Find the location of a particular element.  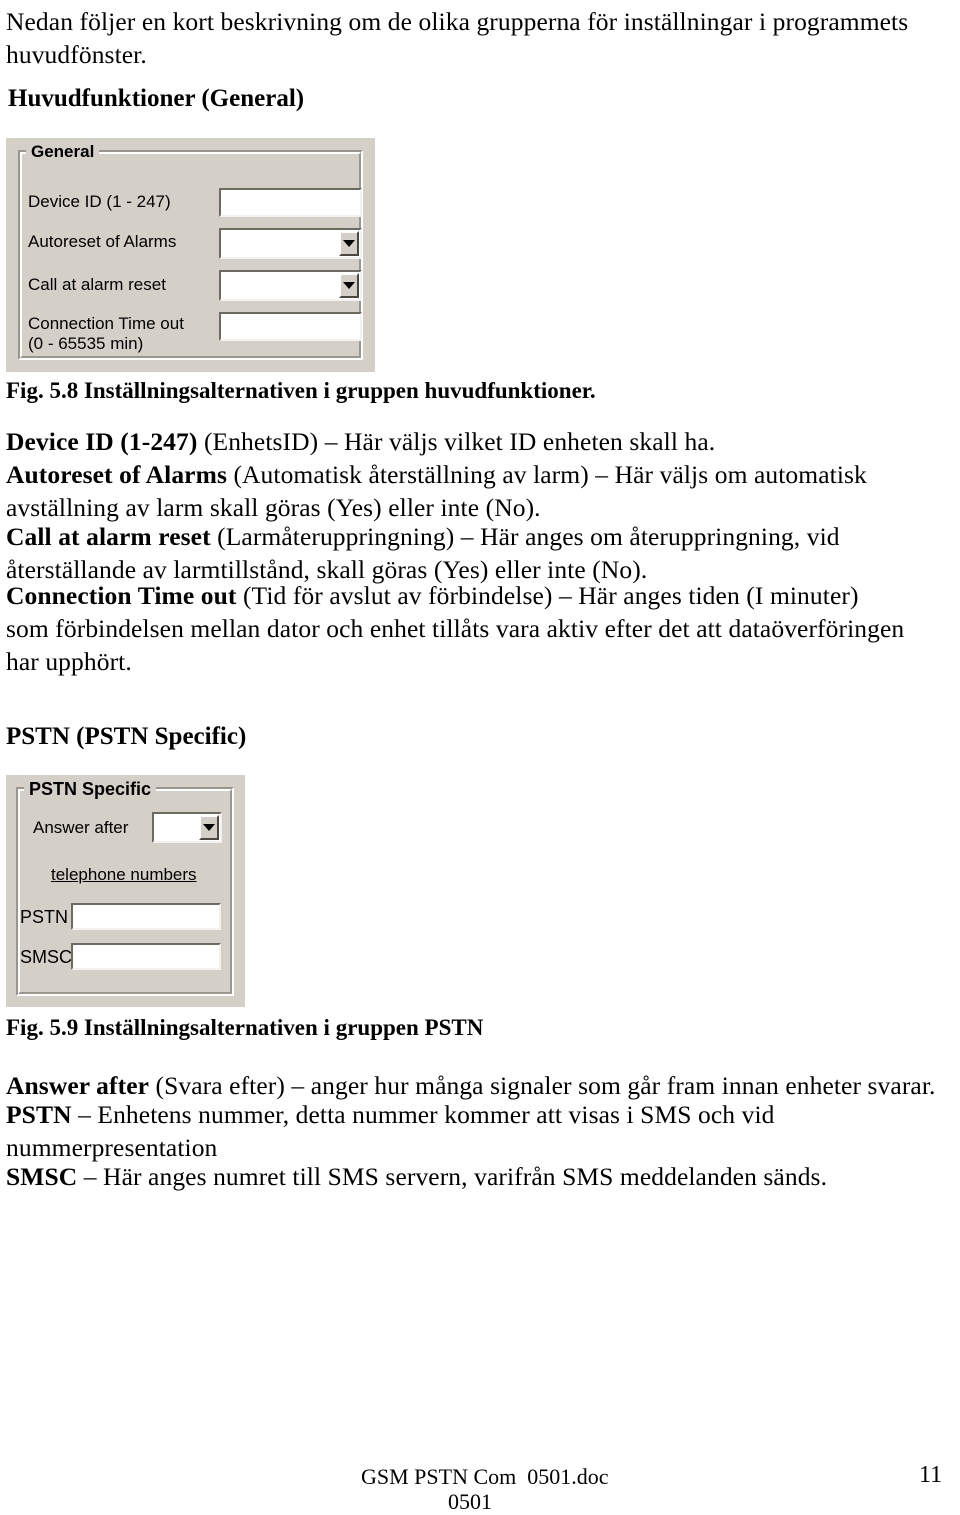

general-combobox-call-at-alarm-reset is located at coordinates (290, 285).